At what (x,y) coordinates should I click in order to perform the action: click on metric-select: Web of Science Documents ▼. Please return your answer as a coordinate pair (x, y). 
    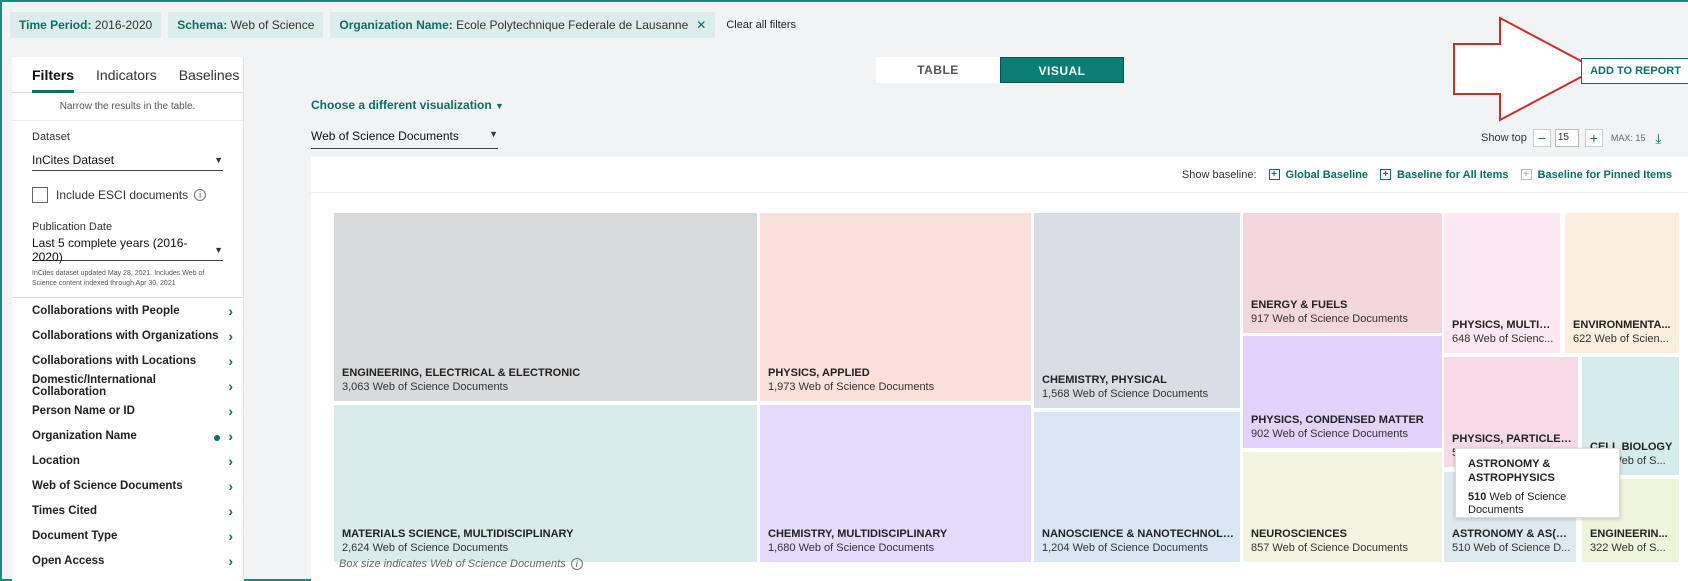
    Looking at the image, I should click on (404, 139).